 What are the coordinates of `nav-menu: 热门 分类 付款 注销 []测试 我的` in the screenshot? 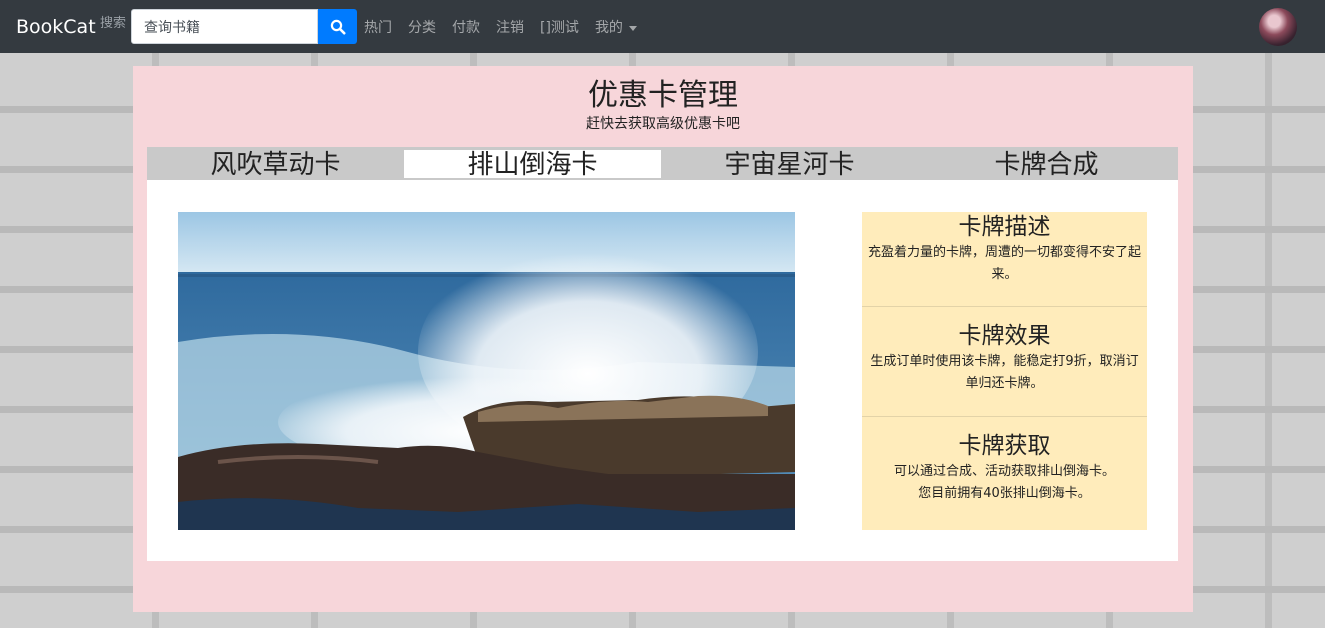 It's located at (508, 27).